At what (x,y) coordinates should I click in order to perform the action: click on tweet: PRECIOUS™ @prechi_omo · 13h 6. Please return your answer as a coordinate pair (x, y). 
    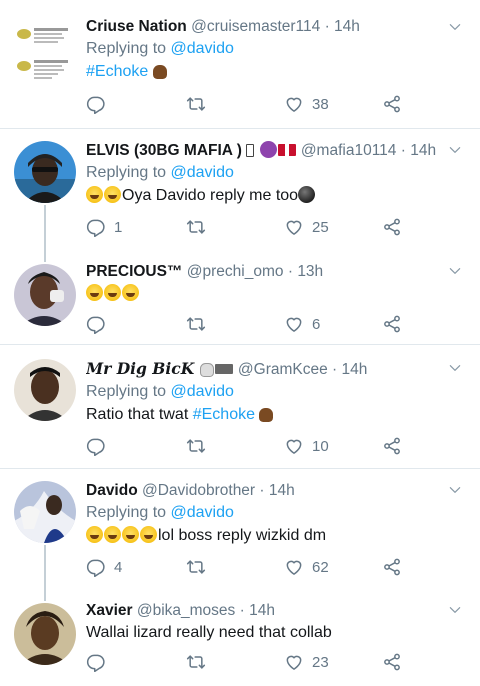
    Looking at the image, I should click on (240, 295).